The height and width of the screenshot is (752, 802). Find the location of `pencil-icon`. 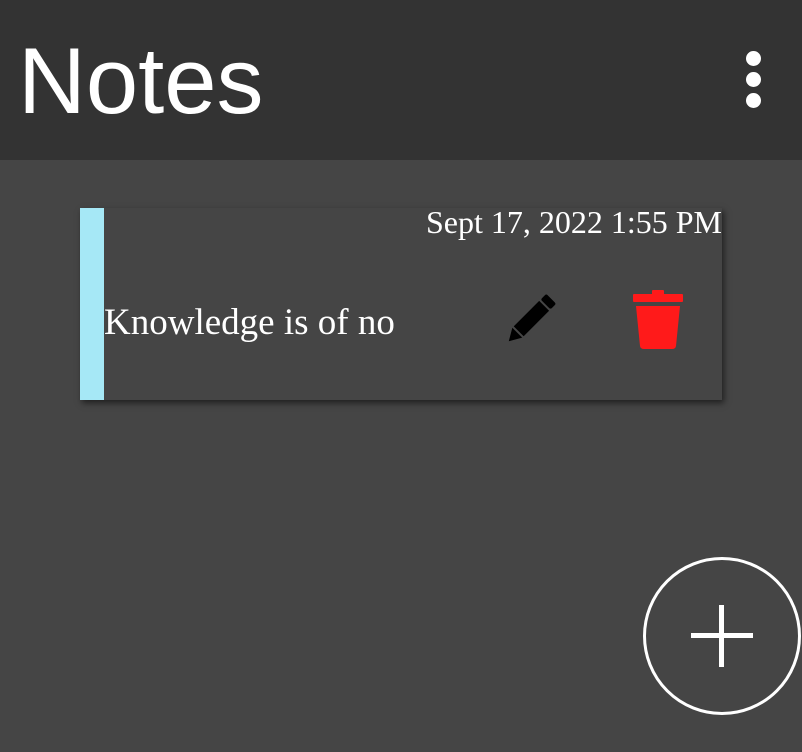

pencil-icon is located at coordinates (532, 318).